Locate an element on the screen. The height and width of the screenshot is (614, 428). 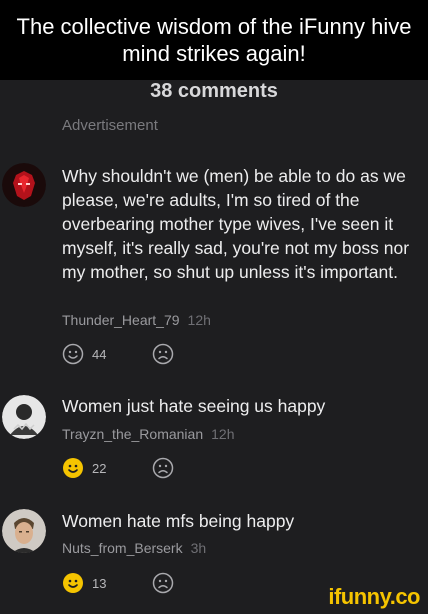
comment-text: Women hate mfs being happy is located at coordinates (178, 521).